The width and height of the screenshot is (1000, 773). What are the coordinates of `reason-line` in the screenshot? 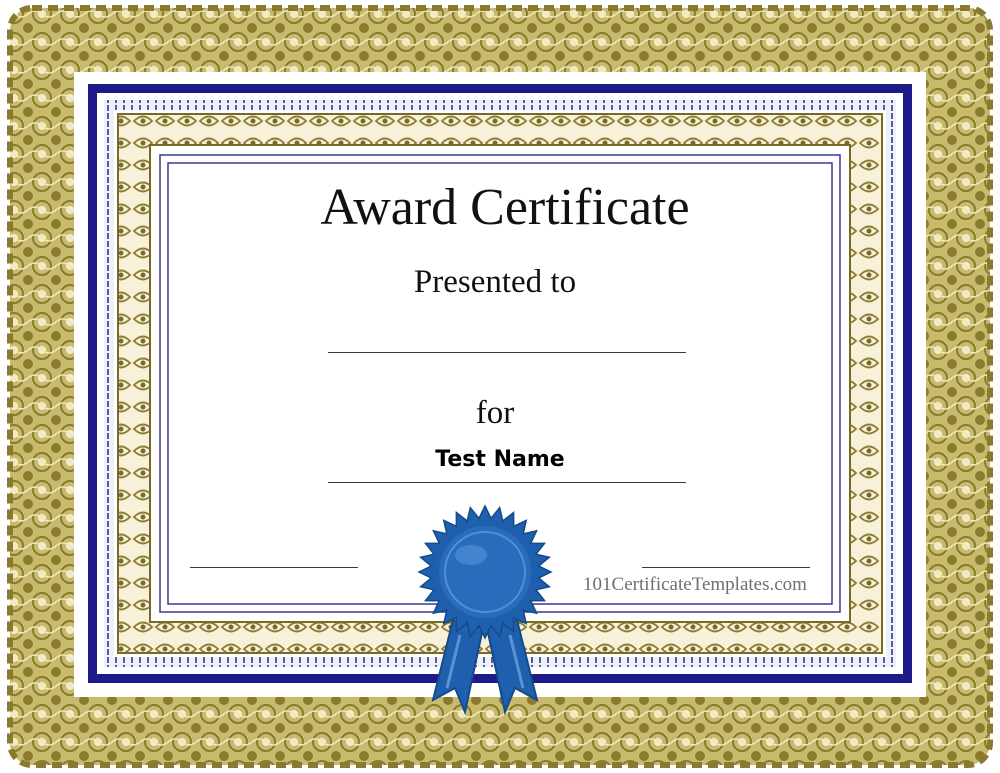 It's located at (507, 482).